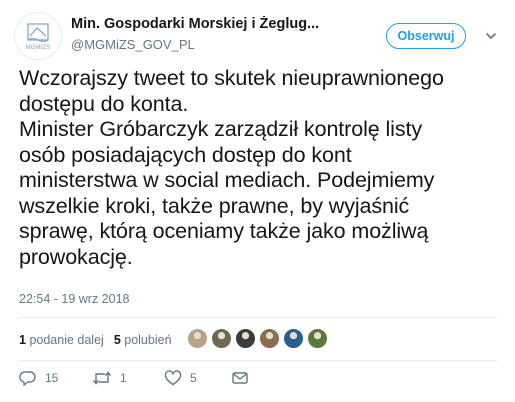 Image resolution: width=515 pixels, height=402 pixels. Describe the element at coordinates (102, 378) in the screenshot. I see `retweet-icon` at that location.